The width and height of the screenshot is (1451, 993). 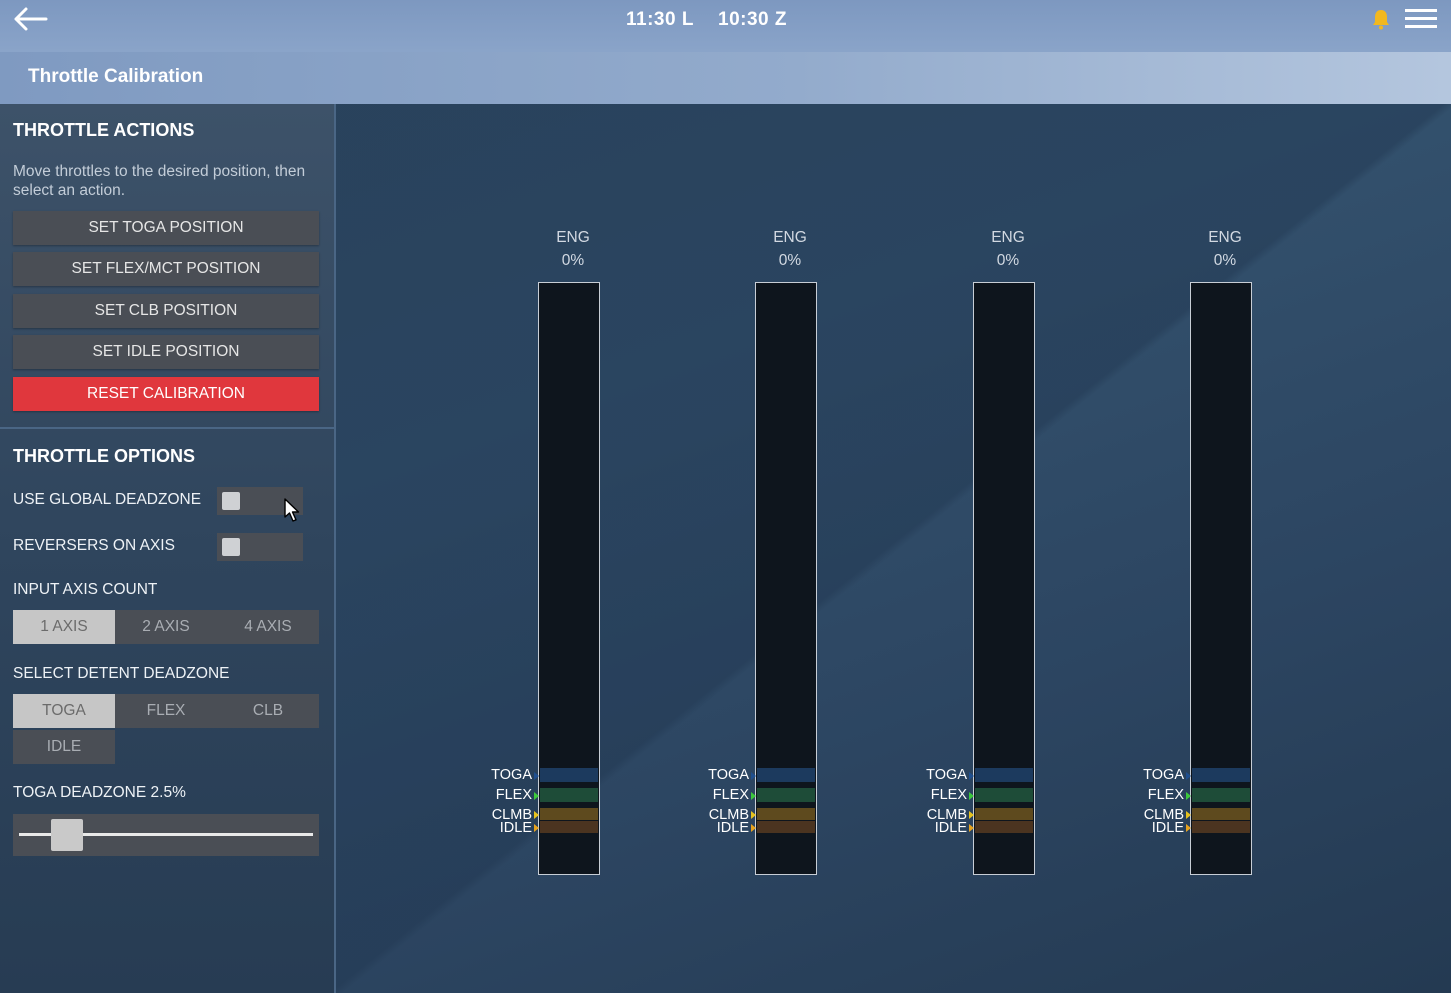 I want to click on title-bar: Throttle Calibration, so click(x=725, y=78).